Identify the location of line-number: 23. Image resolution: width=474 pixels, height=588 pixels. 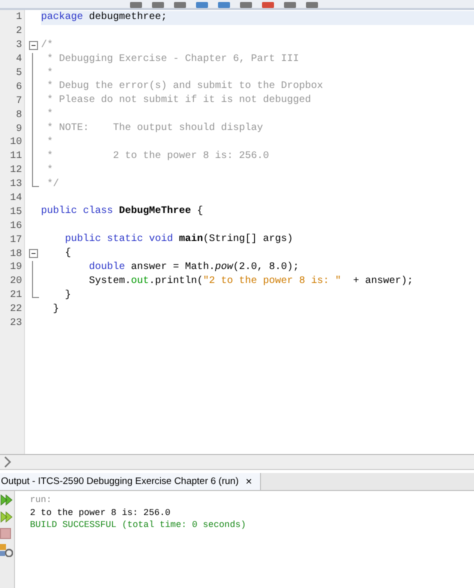
(15, 324).